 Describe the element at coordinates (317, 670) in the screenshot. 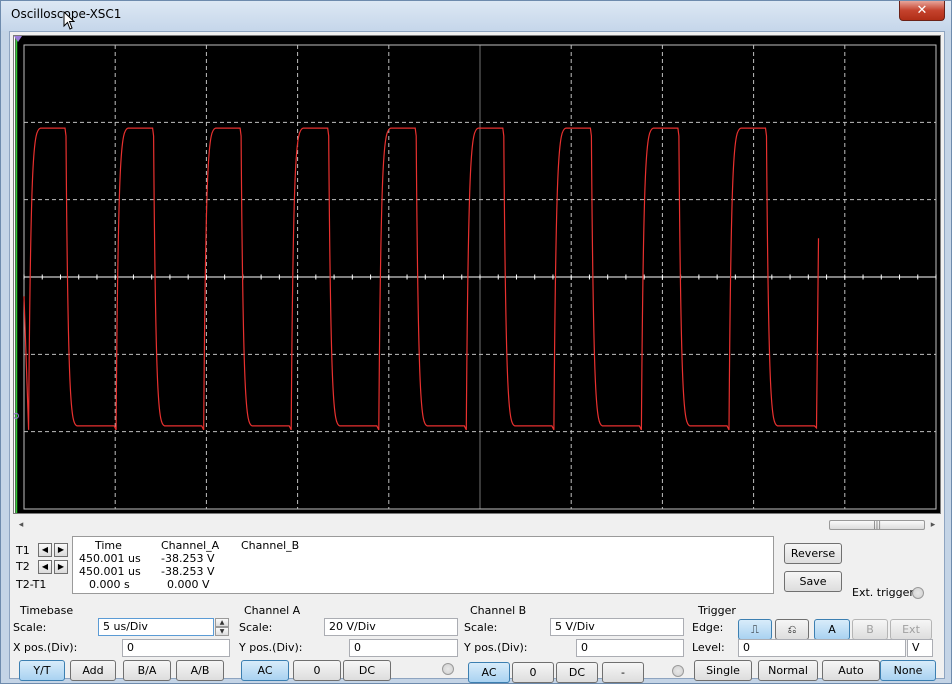

I see `channel-a-zero-button: 0` at that location.